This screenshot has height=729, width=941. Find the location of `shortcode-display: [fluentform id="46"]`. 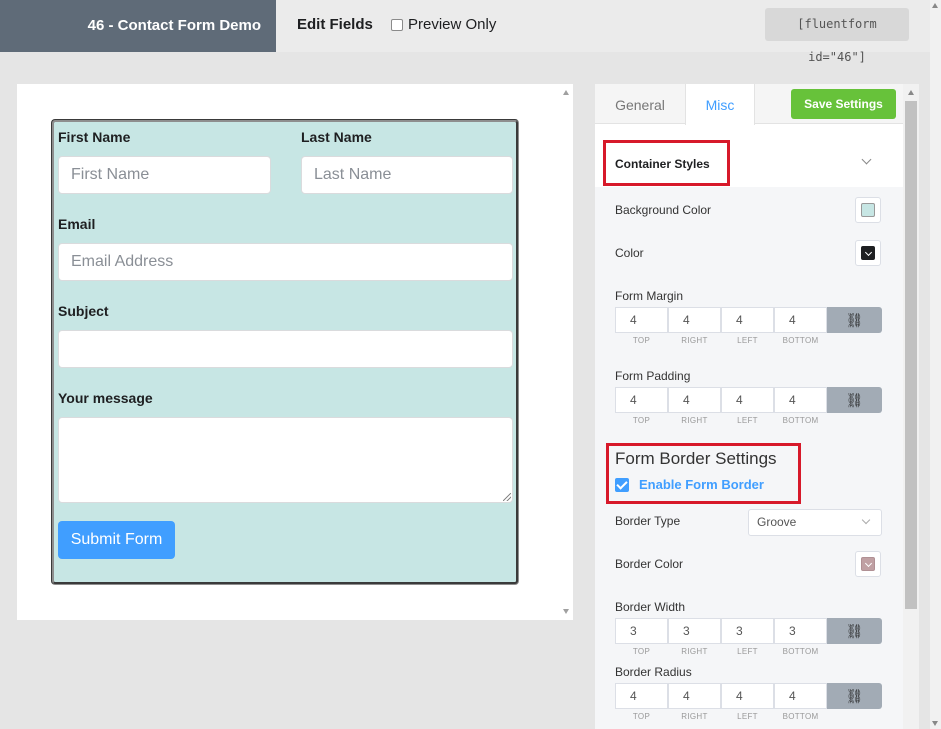

shortcode-display: [fluentform id="46"] is located at coordinates (837, 36).